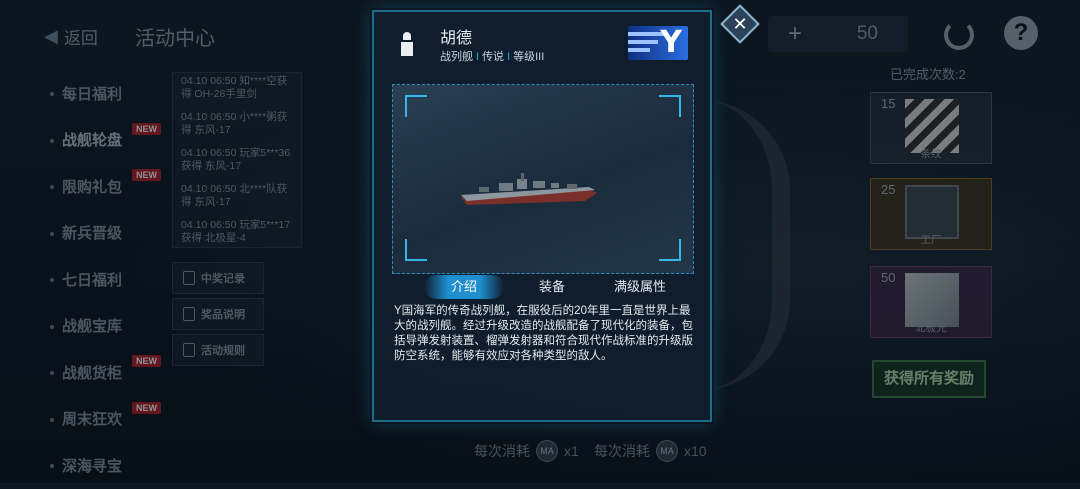  Describe the element at coordinates (671, 43) in the screenshot. I see `flag-letter: Y` at that location.